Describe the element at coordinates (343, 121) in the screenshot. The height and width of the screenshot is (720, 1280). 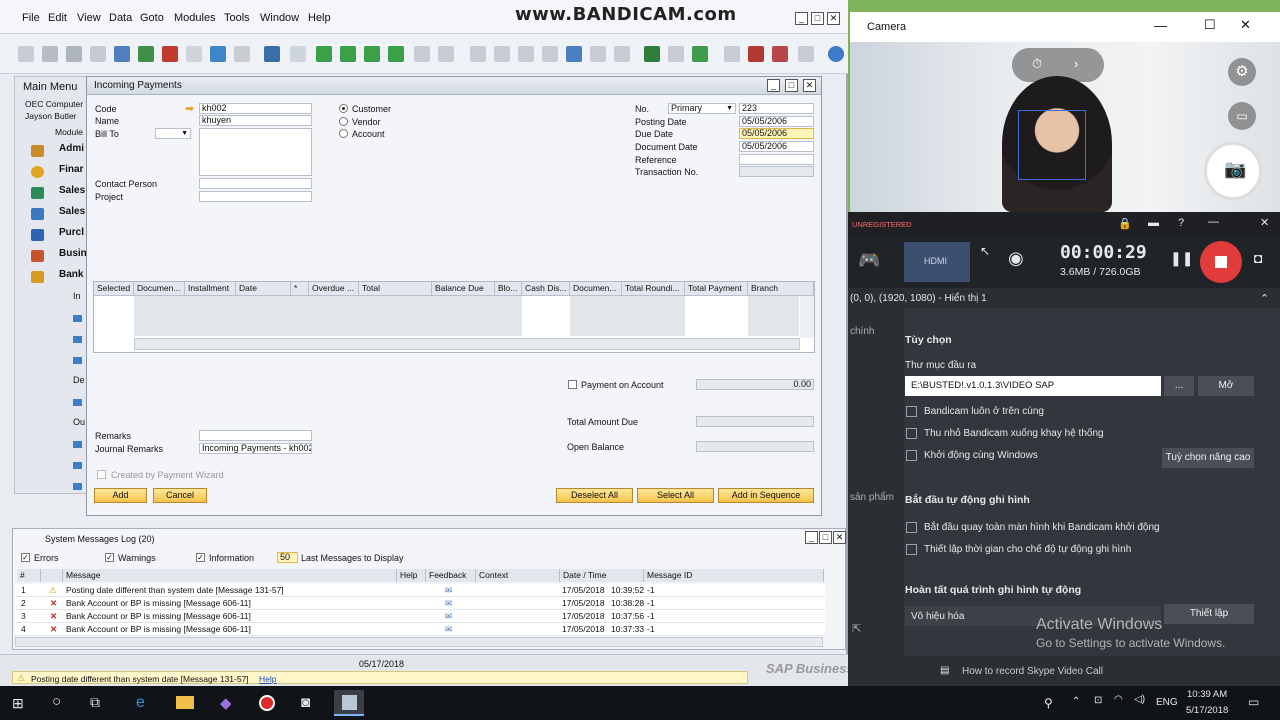
I see `radio-vendor` at that location.